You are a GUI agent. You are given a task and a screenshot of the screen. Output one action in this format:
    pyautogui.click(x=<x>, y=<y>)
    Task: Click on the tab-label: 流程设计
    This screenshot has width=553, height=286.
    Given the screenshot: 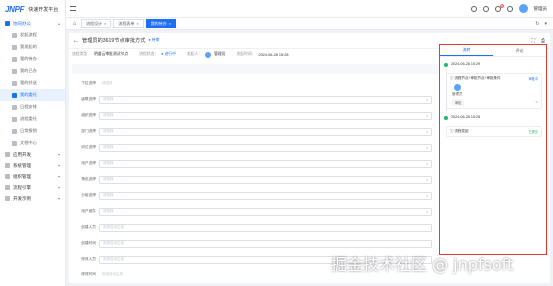 What is the action you would take?
    pyautogui.click(x=94, y=23)
    